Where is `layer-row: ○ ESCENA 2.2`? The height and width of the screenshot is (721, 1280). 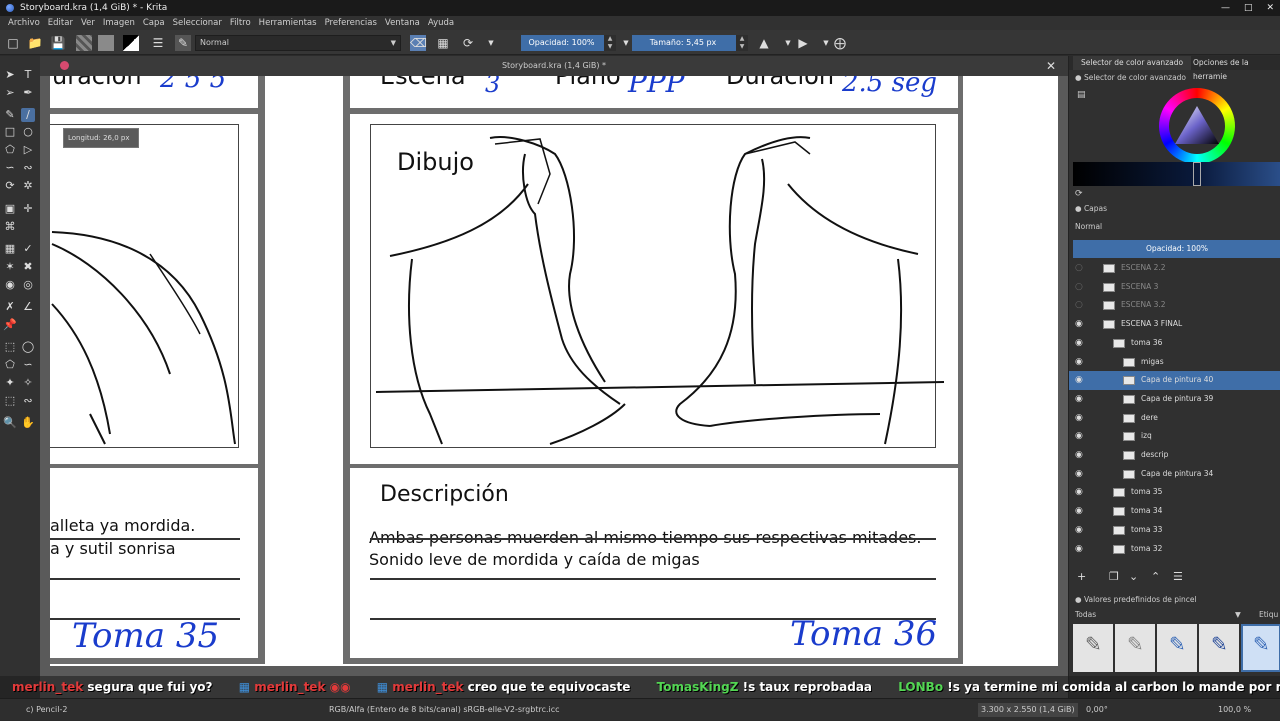 layer-row: ○ ESCENA 2.2 is located at coordinates (1174, 268).